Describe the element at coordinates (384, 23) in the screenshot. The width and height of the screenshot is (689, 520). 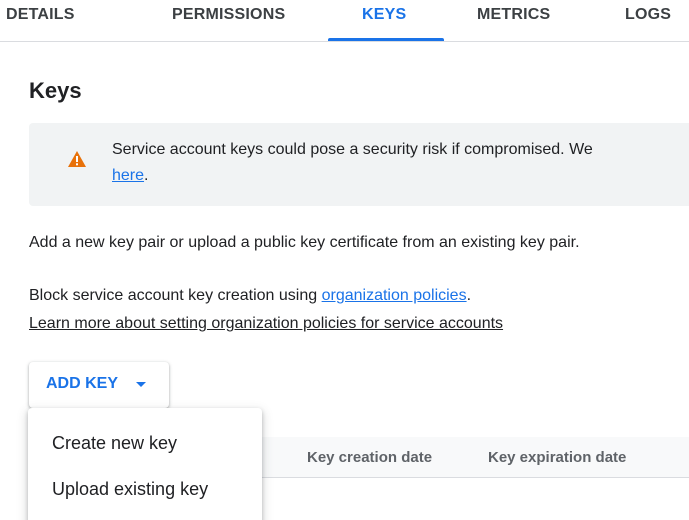
I see `tab-keys: KEYS` at that location.